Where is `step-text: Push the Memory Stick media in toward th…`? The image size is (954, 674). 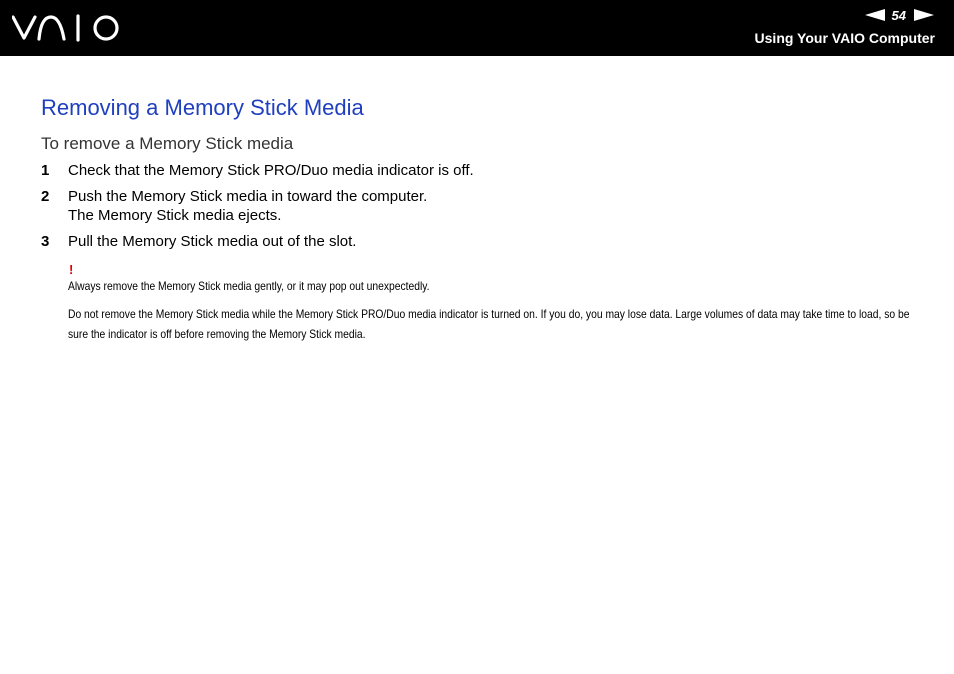 step-text: Push the Memory Stick media in toward th… is located at coordinates (248, 196).